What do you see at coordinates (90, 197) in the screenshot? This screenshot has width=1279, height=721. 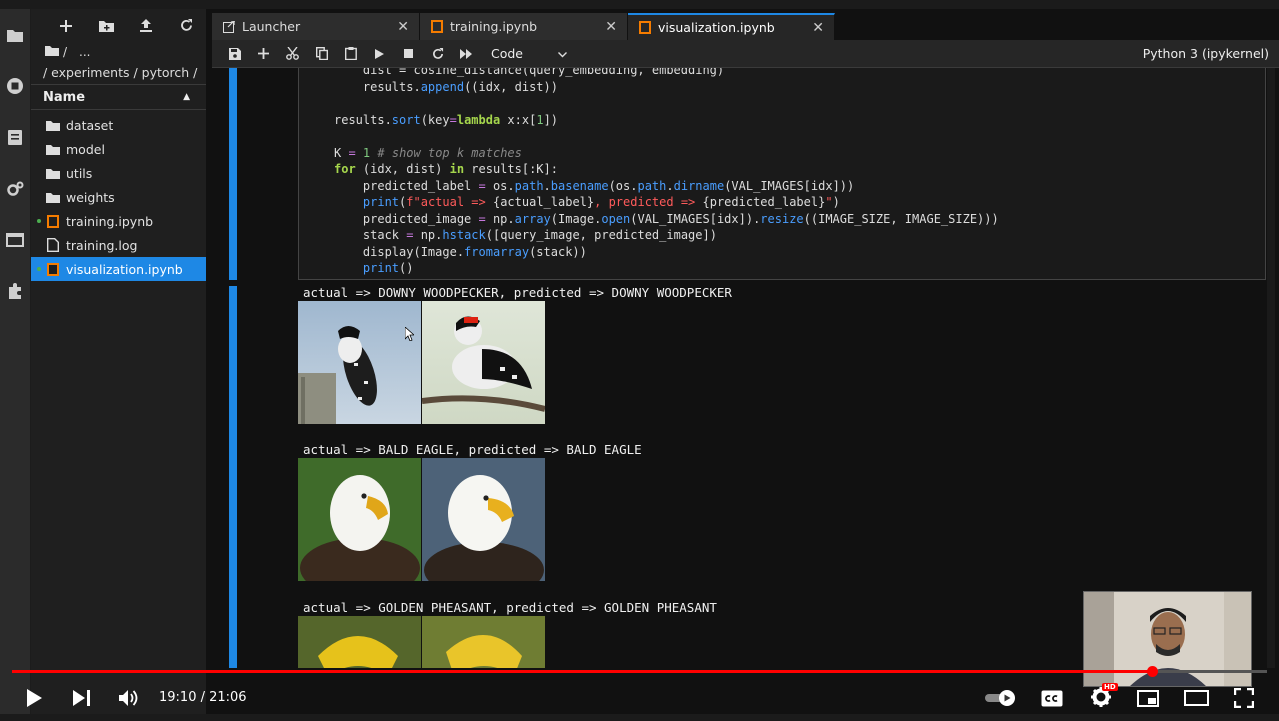 I see `file-list-item-label: weights` at bounding box center [90, 197].